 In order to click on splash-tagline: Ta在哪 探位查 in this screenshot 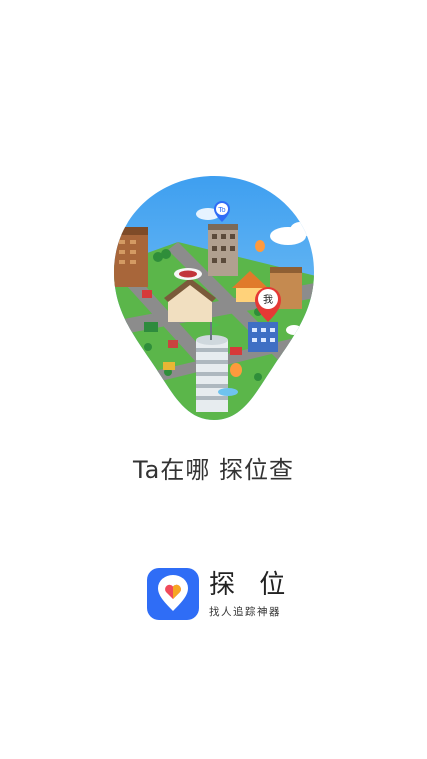, I will do `click(213, 470)`.